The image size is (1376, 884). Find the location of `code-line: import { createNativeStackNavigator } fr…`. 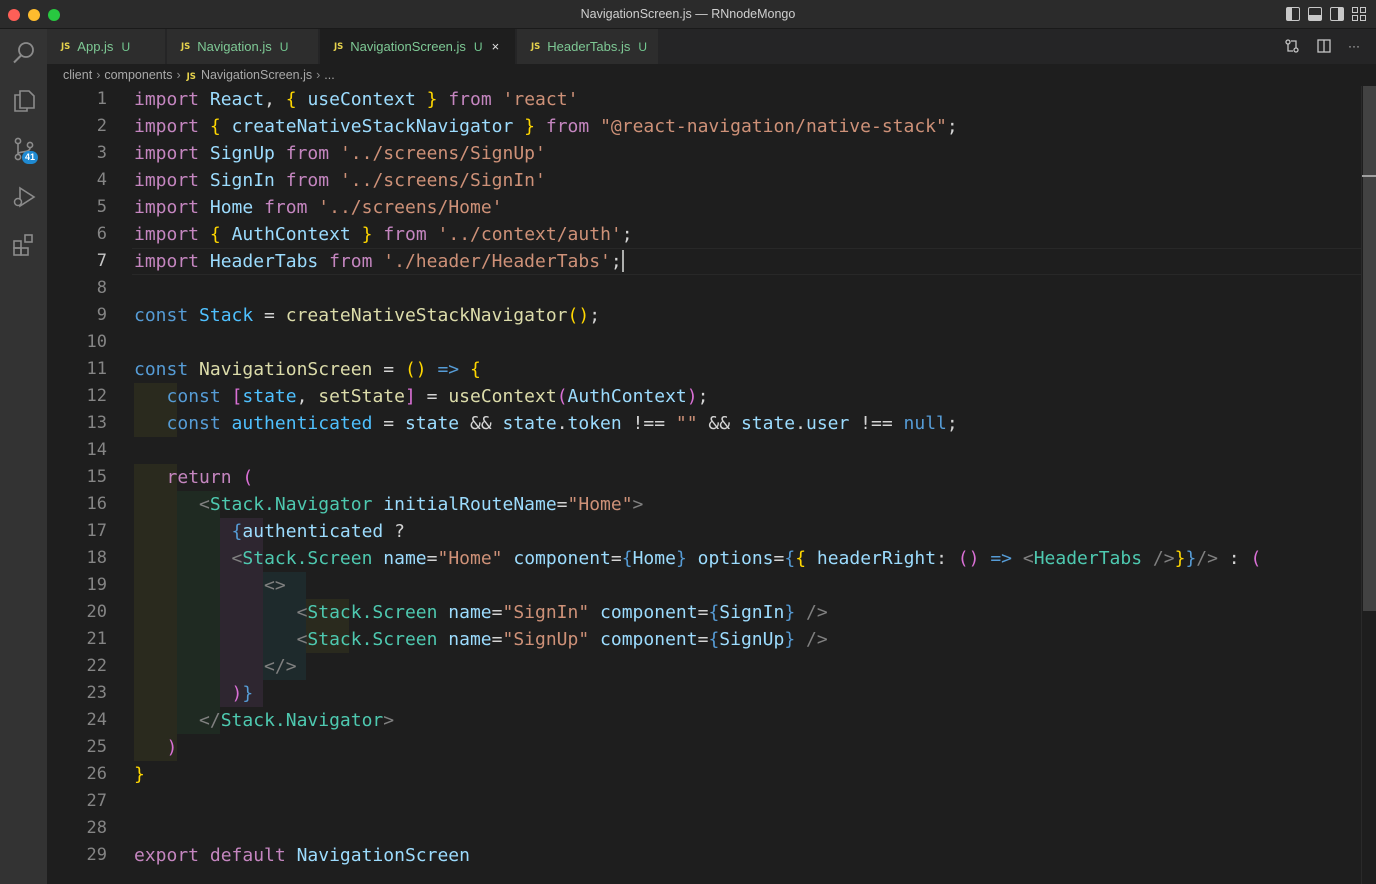

code-line: import { createNativeStackNavigator } fr… is located at coordinates (546, 126).